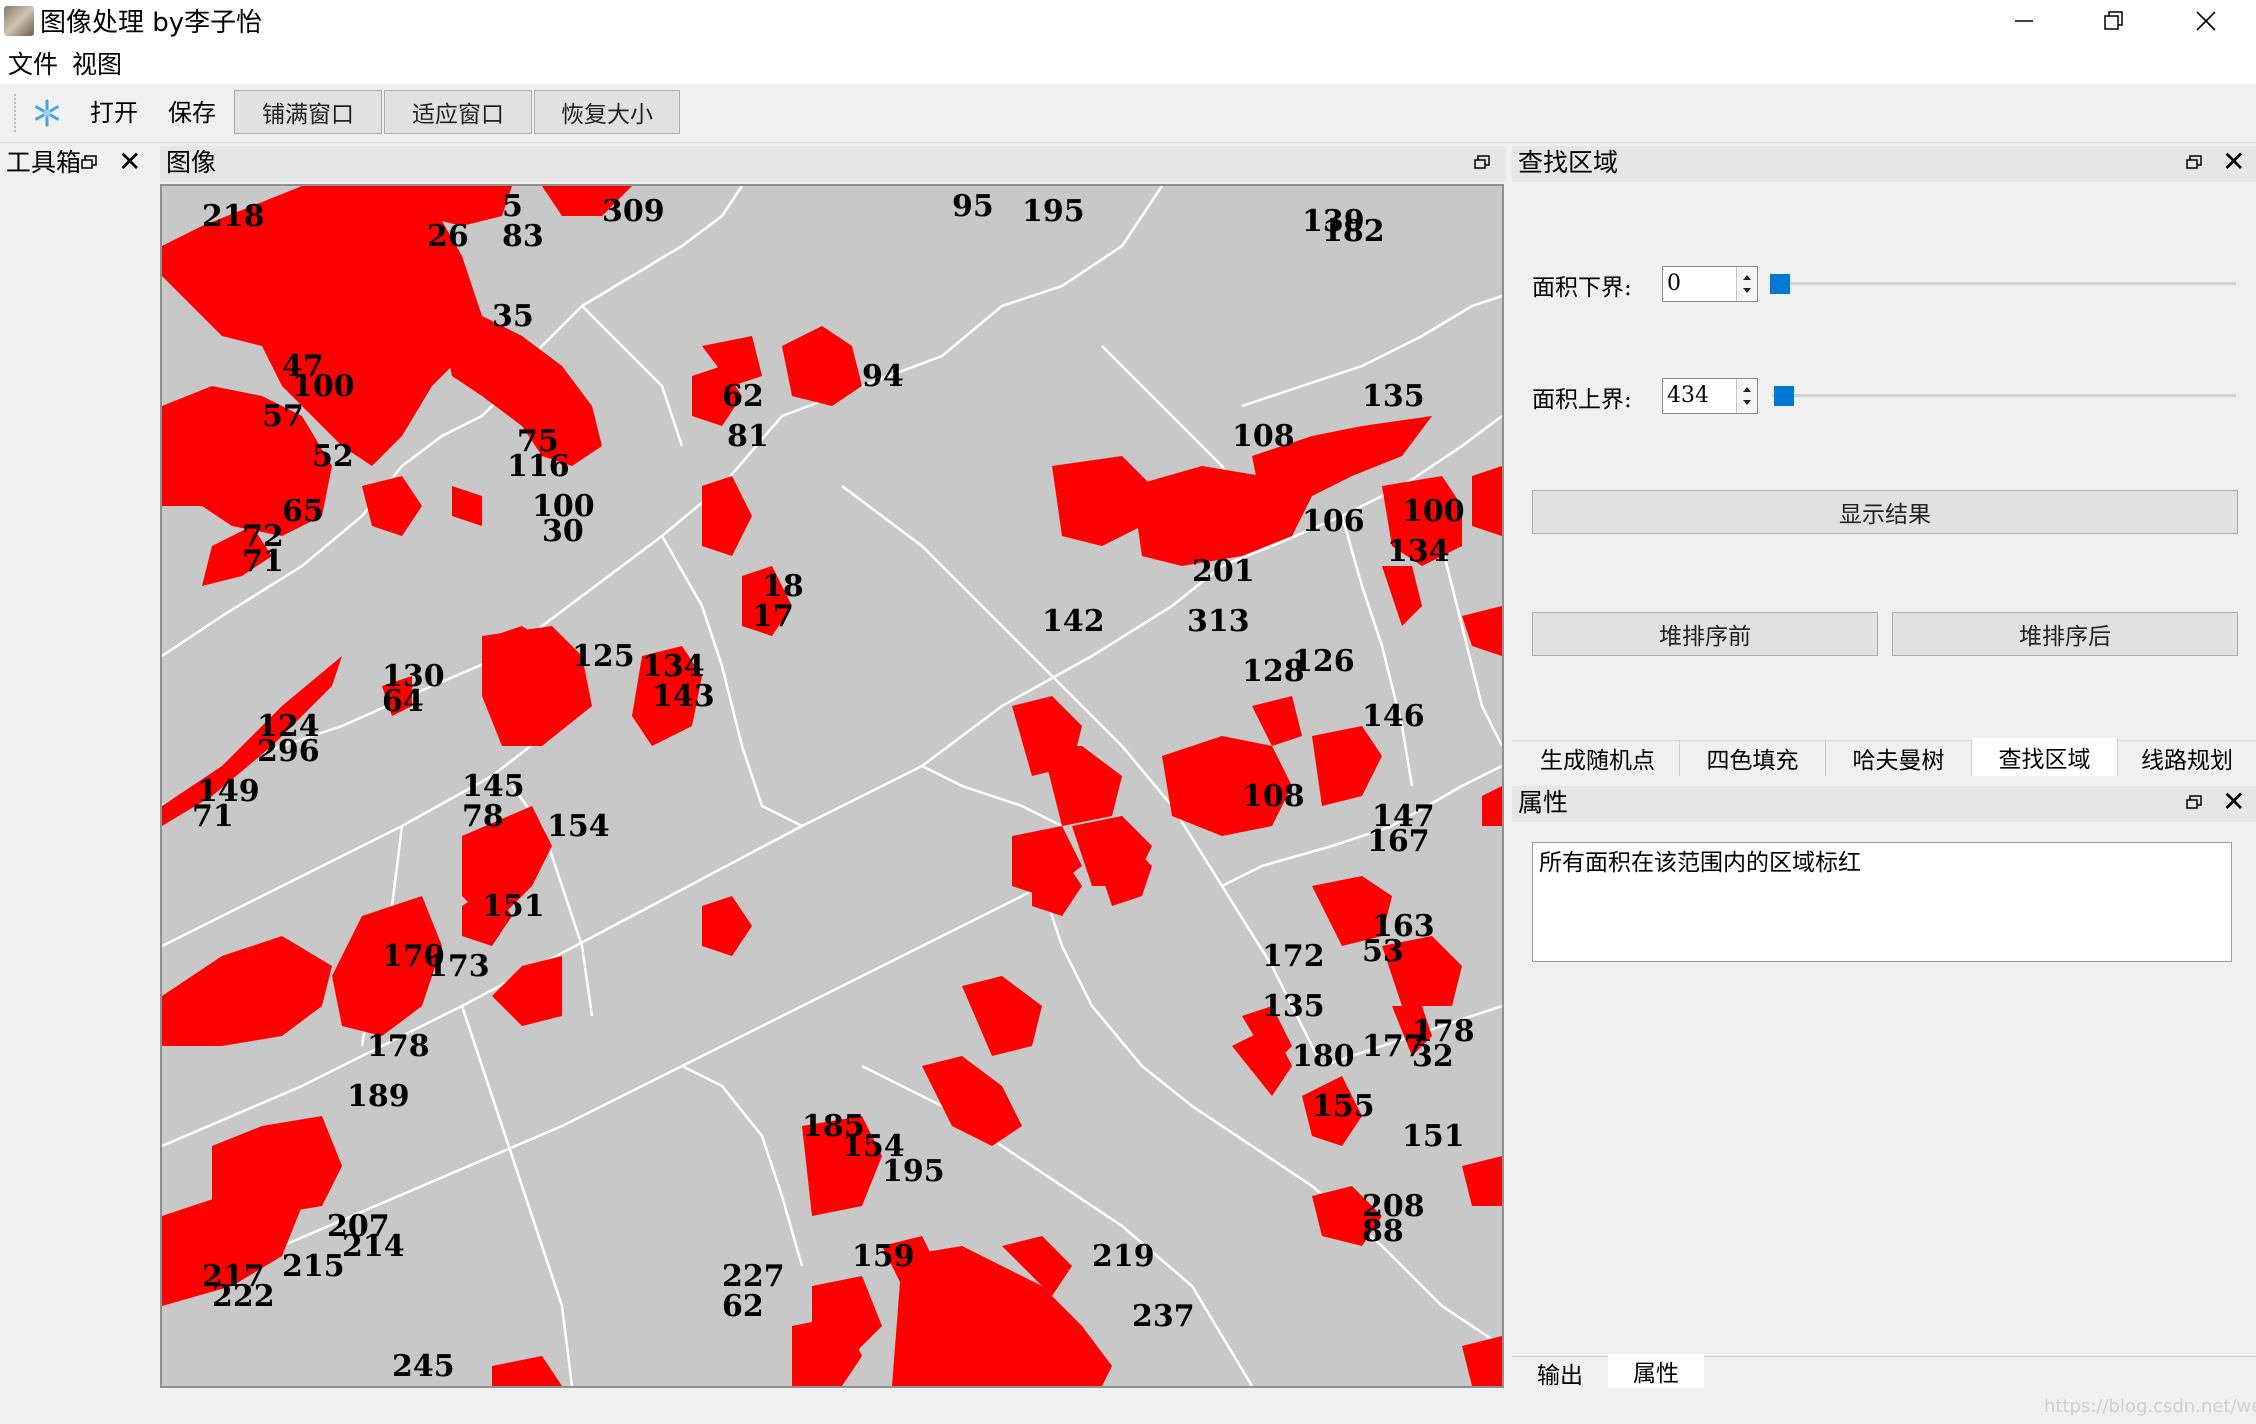  I want to click on title-bar, so click(1128, 23).